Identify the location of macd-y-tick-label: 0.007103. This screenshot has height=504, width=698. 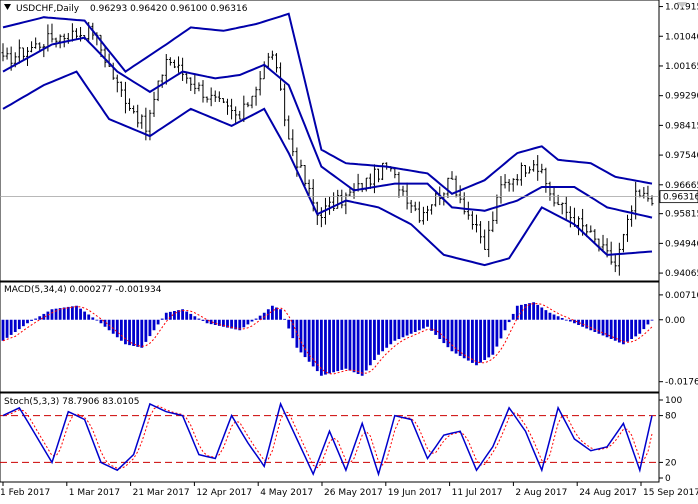
(681, 296).